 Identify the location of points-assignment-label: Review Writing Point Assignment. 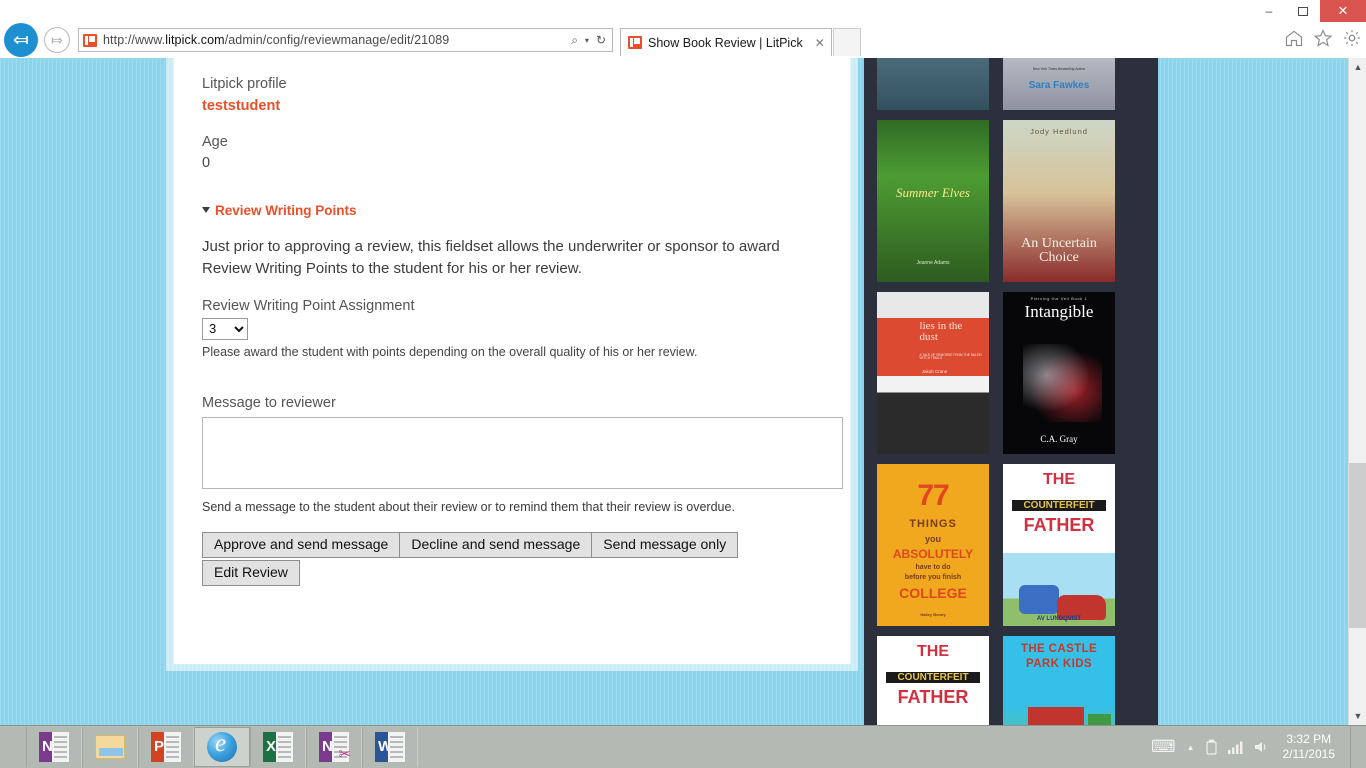
(308, 305).